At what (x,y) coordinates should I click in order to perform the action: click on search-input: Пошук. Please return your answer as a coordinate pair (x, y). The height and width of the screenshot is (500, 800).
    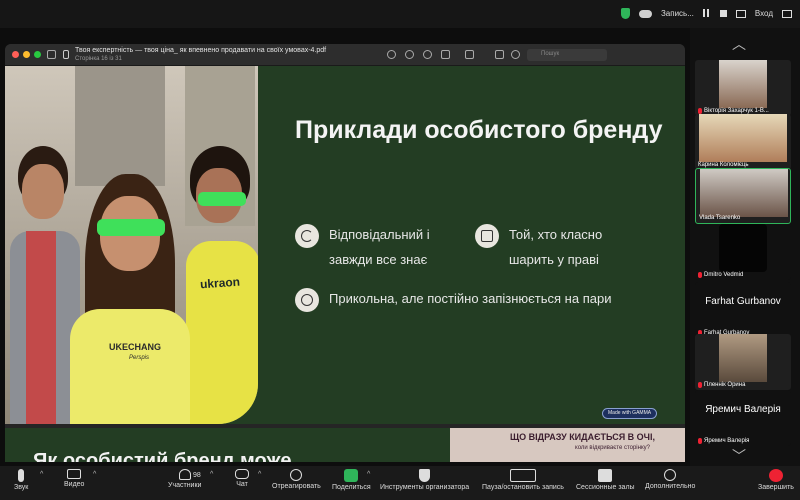
    Looking at the image, I should click on (567, 55).